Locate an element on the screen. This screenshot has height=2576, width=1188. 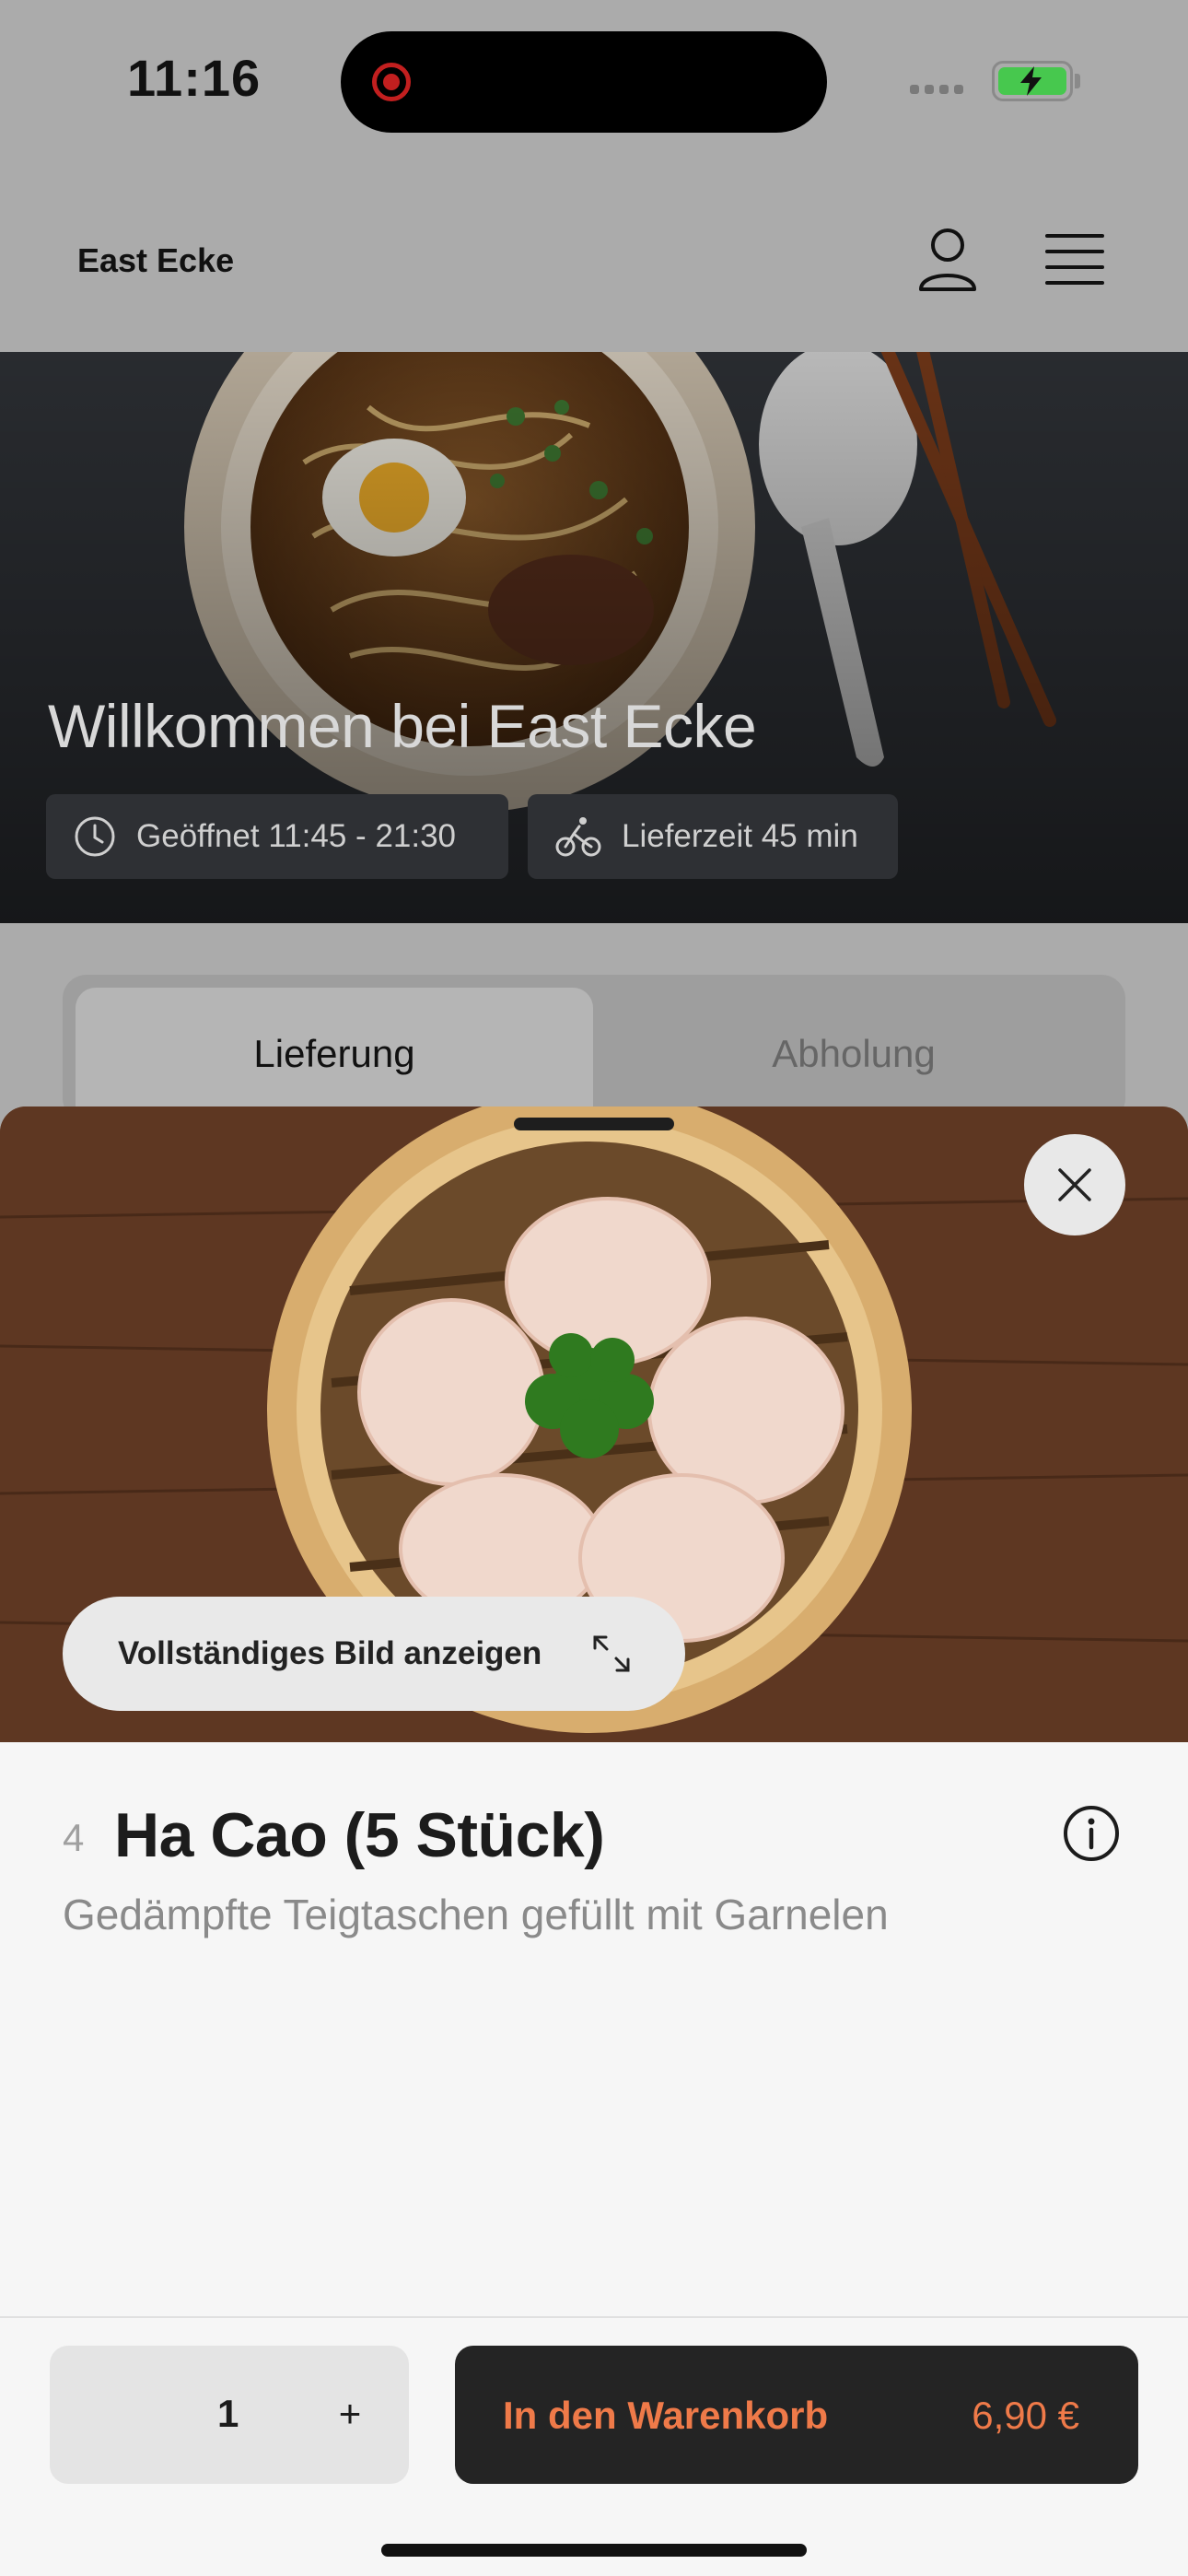
quantity-value: 1 is located at coordinates (228, 2413).